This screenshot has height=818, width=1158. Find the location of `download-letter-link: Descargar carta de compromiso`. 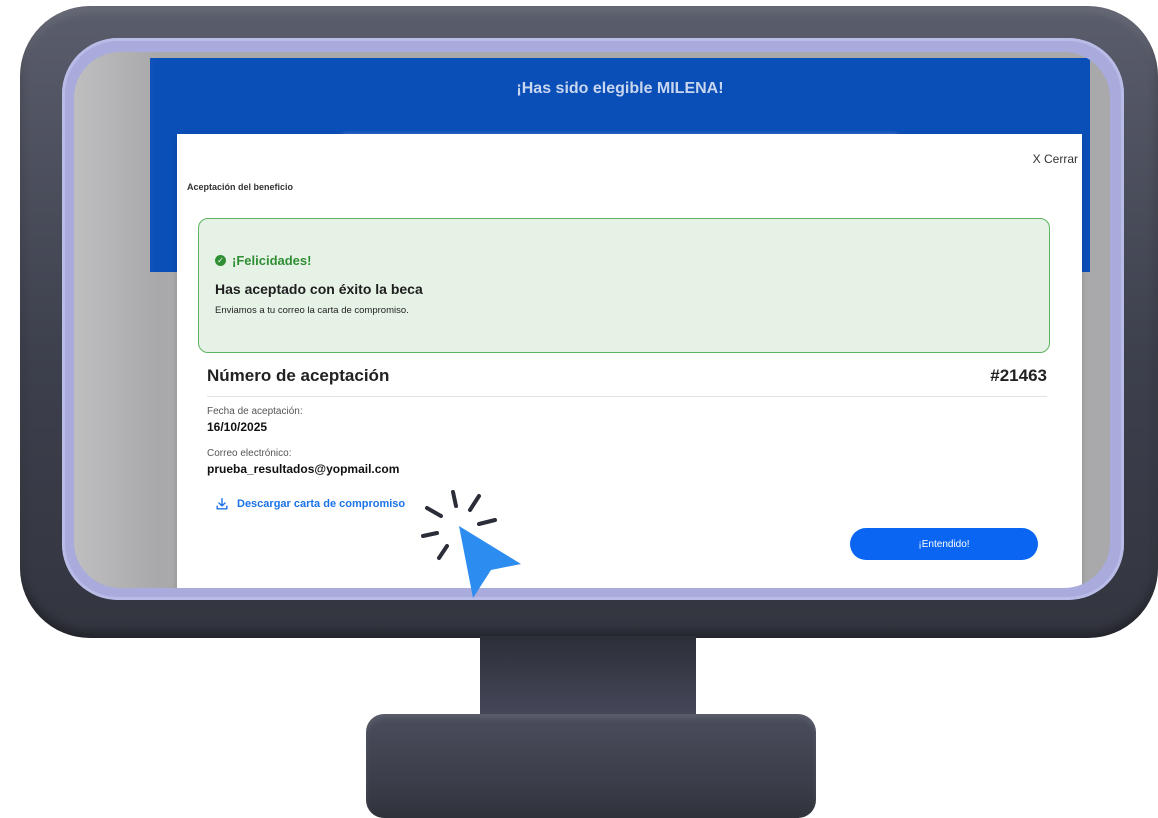

download-letter-link: Descargar carta de compromiso is located at coordinates (310, 504).